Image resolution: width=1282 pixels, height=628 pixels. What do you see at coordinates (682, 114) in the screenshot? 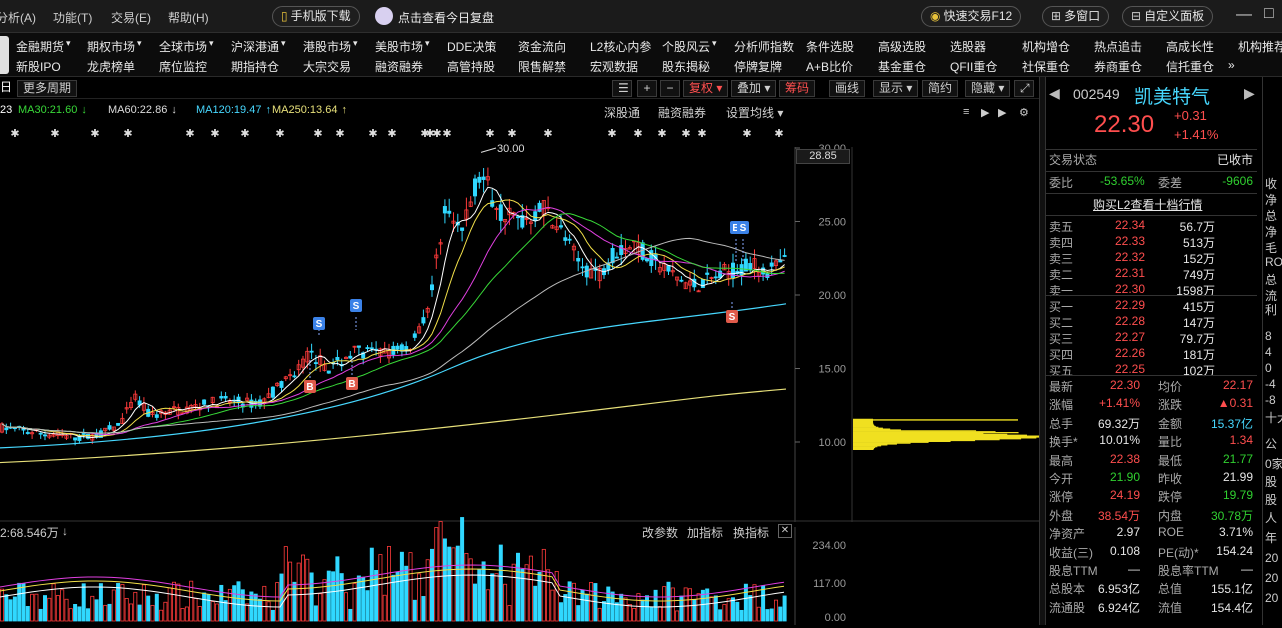
I see `margin-tag: 融资融券` at bounding box center [682, 114].